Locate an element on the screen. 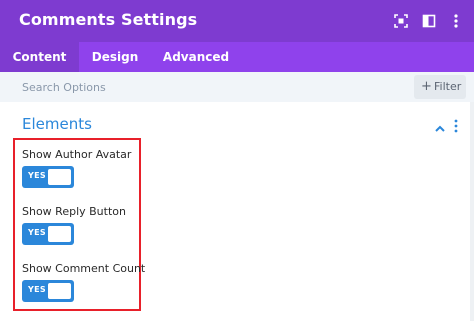  scrollbar-track is located at coordinates (472, 211).